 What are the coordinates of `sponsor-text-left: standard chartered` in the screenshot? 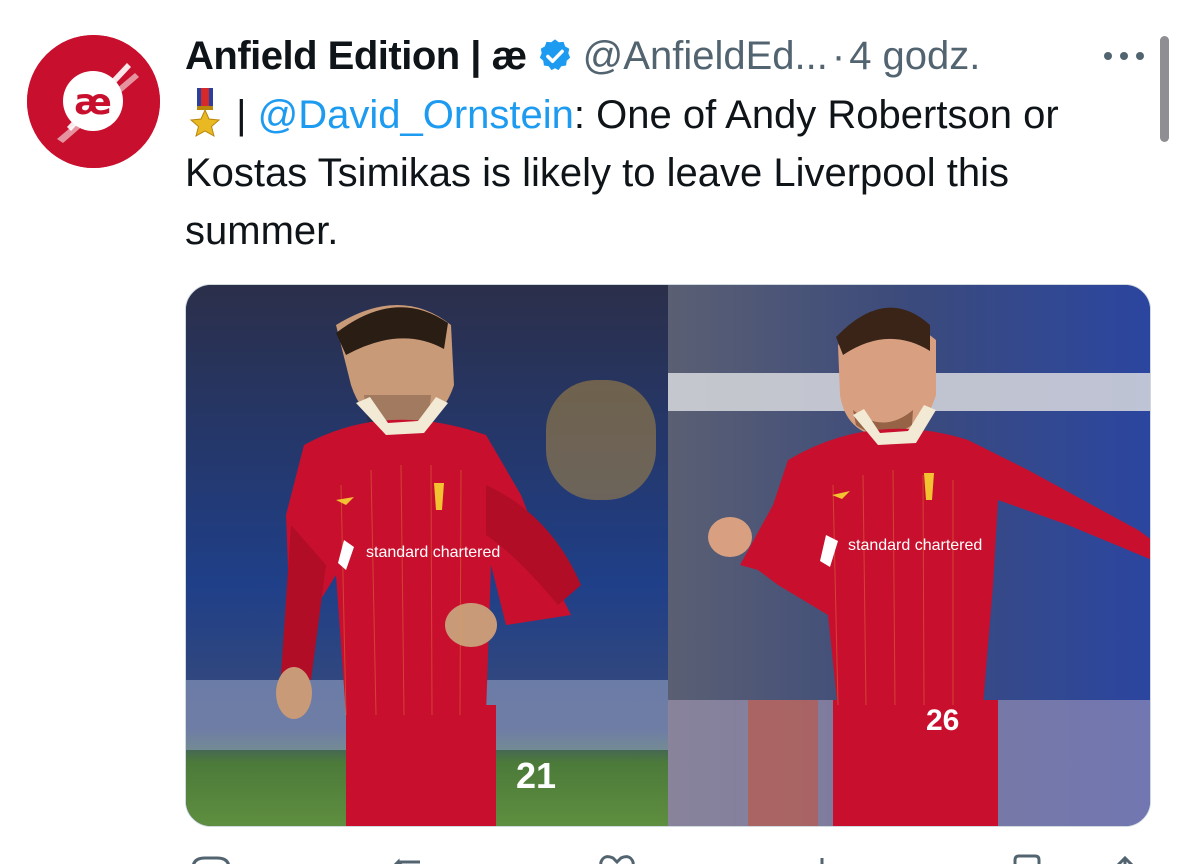 It's located at (433, 552).